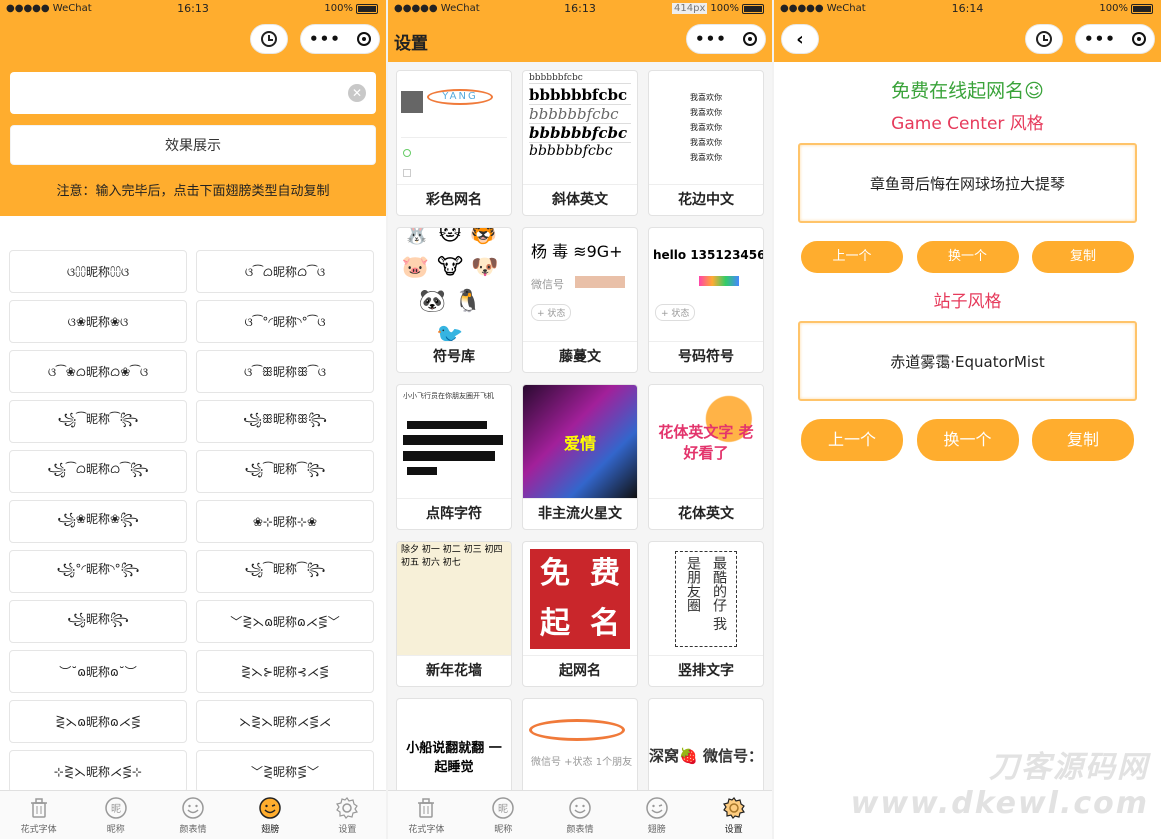 Image resolution: width=1161 pixels, height=839 pixels. Describe the element at coordinates (193, 8) in the screenshot. I see `status-bar: ●●●●● WeChat 16:13 100%` at that location.